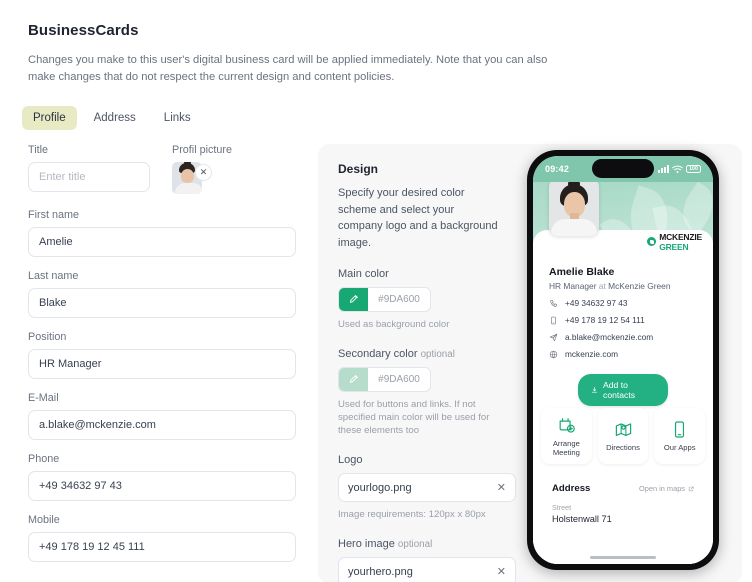  I want to click on download-icon, so click(594, 390).